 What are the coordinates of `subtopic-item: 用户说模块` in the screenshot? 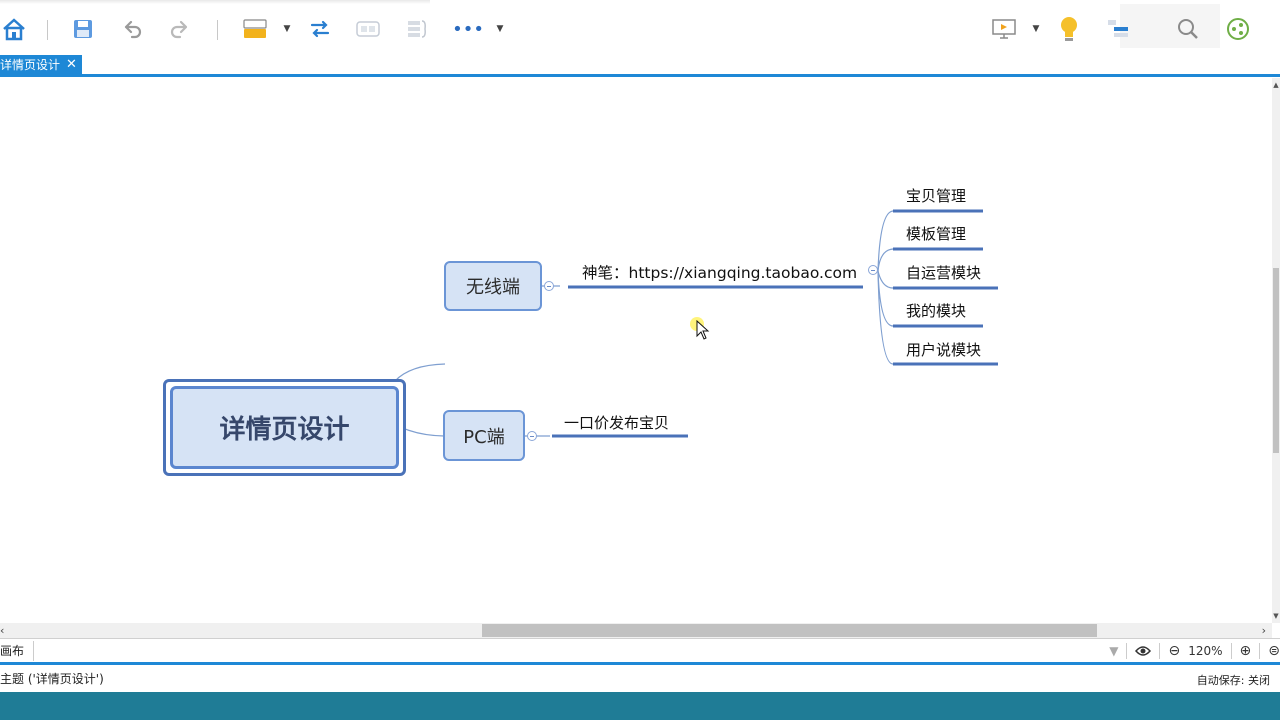 It's located at (943, 349).